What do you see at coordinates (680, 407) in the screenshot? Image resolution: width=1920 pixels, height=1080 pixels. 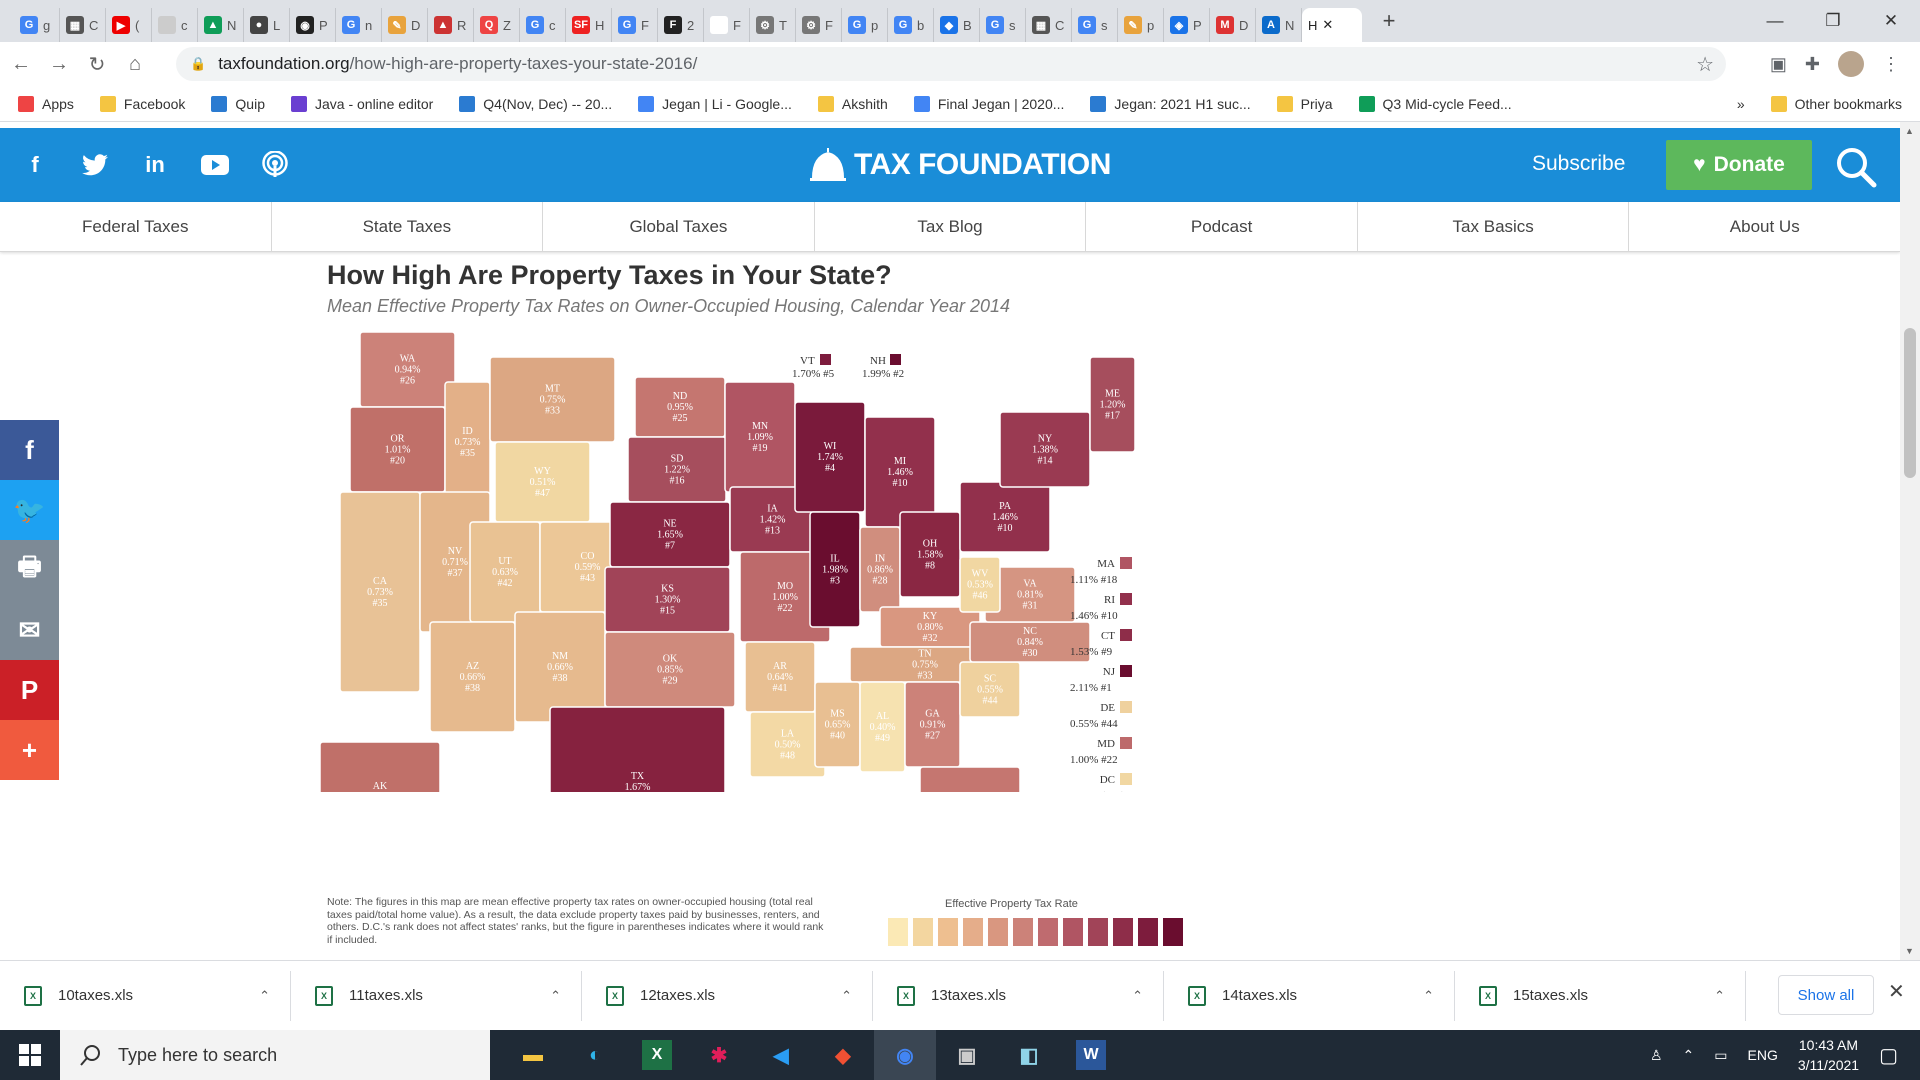 I see `map-state-nd: ND0.95%#25` at bounding box center [680, 407].